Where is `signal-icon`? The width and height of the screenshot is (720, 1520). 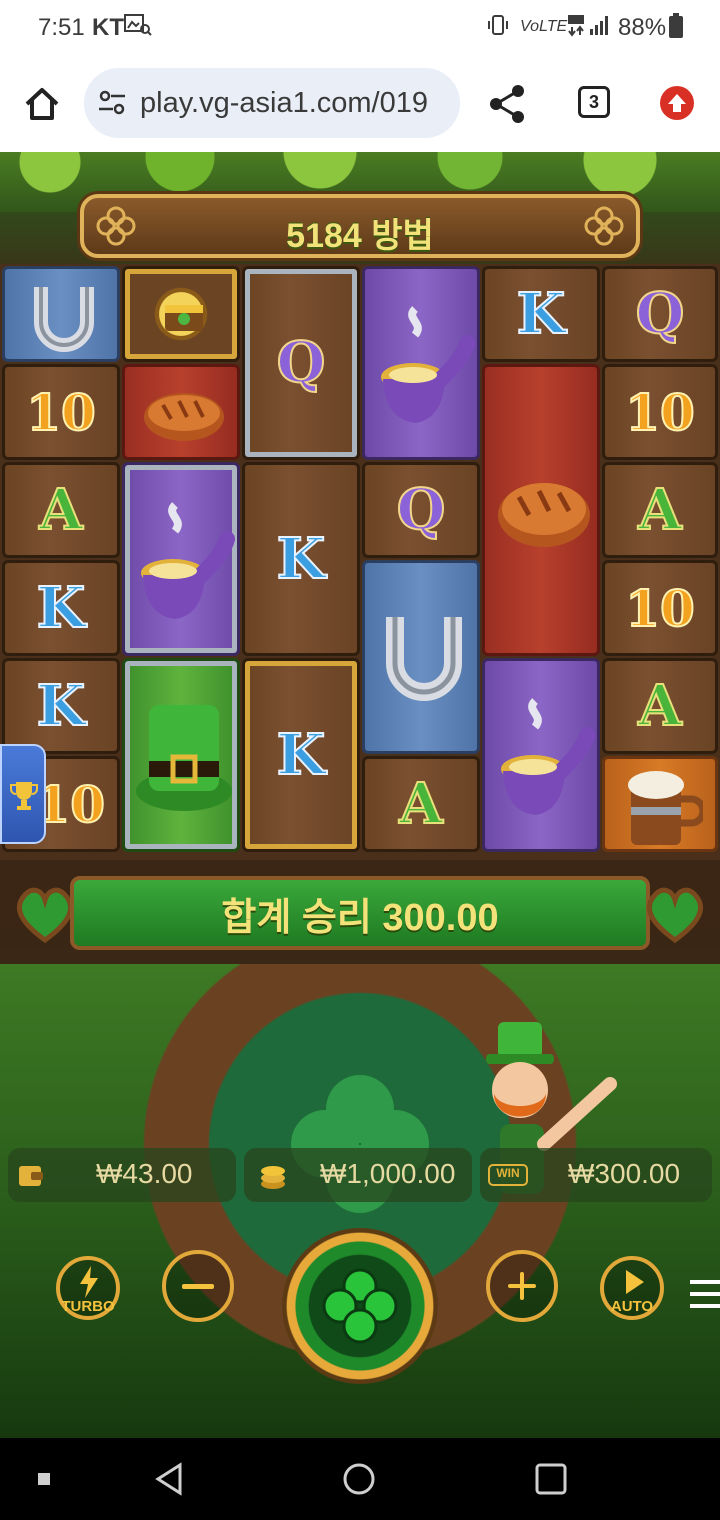
signal-icon is located at coordinates (600, 28).